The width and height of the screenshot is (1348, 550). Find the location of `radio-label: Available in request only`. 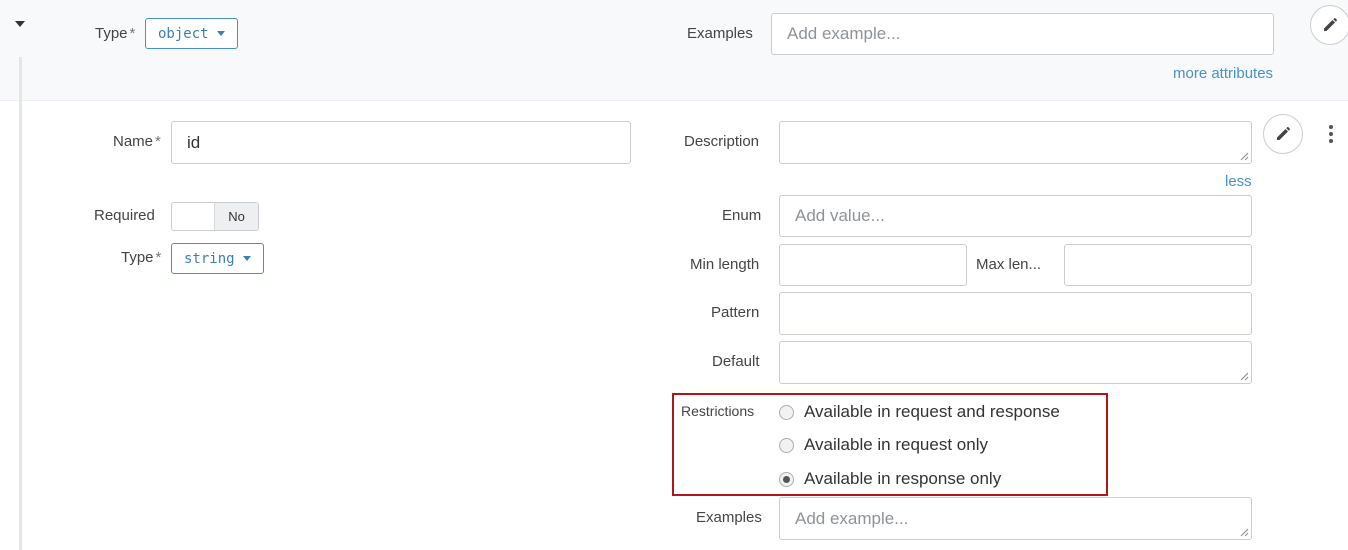

radio-label: Available in request only is located at coordinates (896, 444).